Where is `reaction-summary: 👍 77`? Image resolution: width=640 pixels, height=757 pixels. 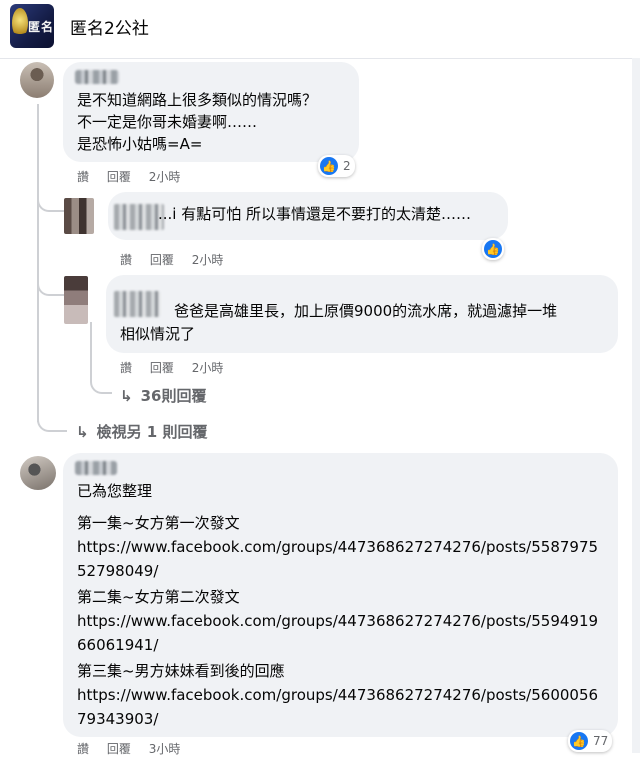
reaction-summary: 👍 77 is located at coordinates (590, 741).